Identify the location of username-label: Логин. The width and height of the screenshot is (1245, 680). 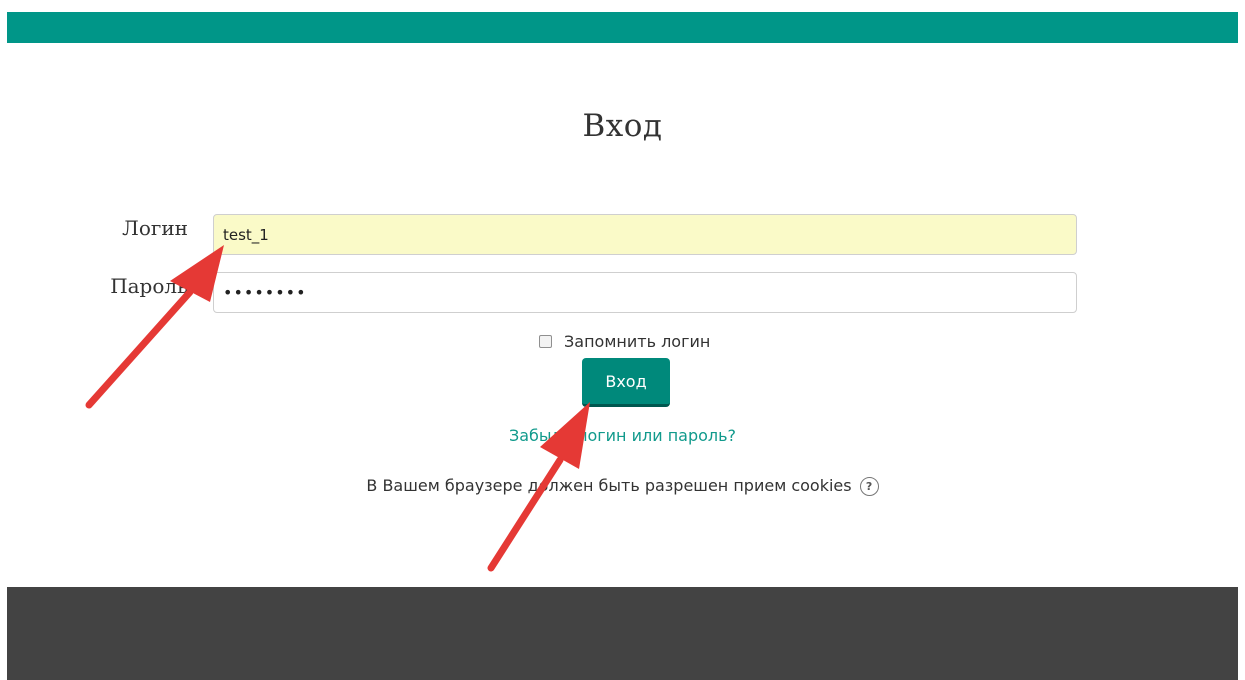
(155, 228).